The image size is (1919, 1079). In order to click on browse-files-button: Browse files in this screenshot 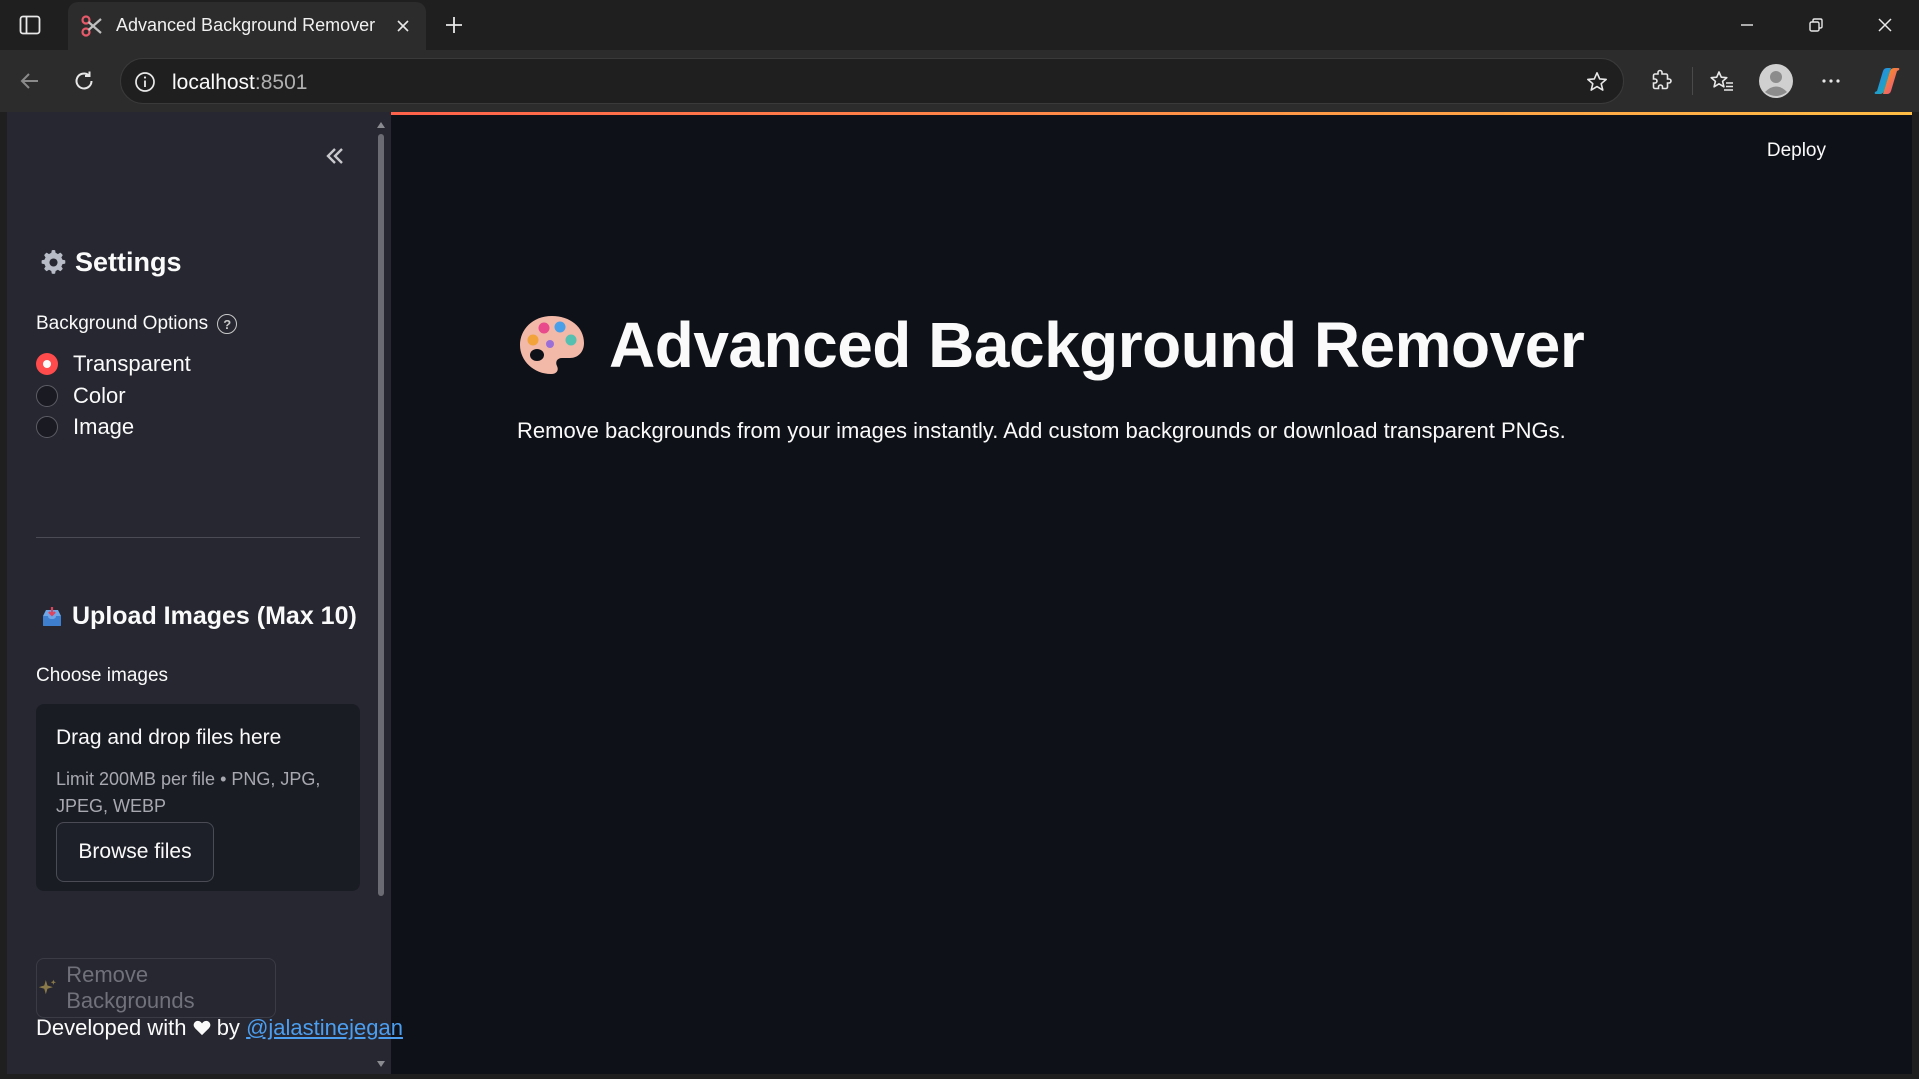, I will do `click(135, 852)`.